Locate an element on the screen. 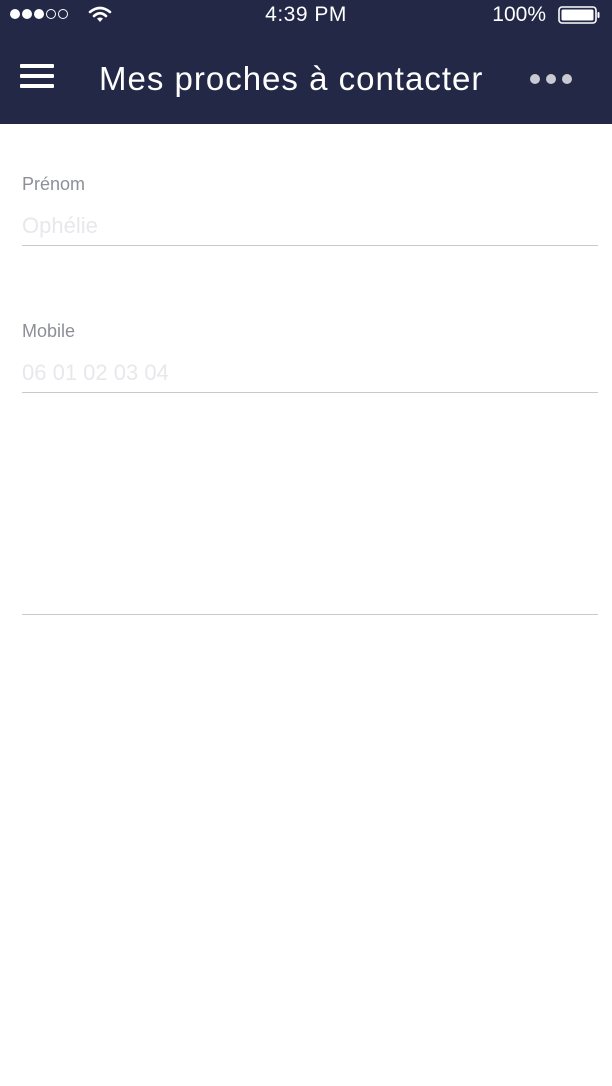  mobile-field-group: Mobile is located at coordinates (310, 360).